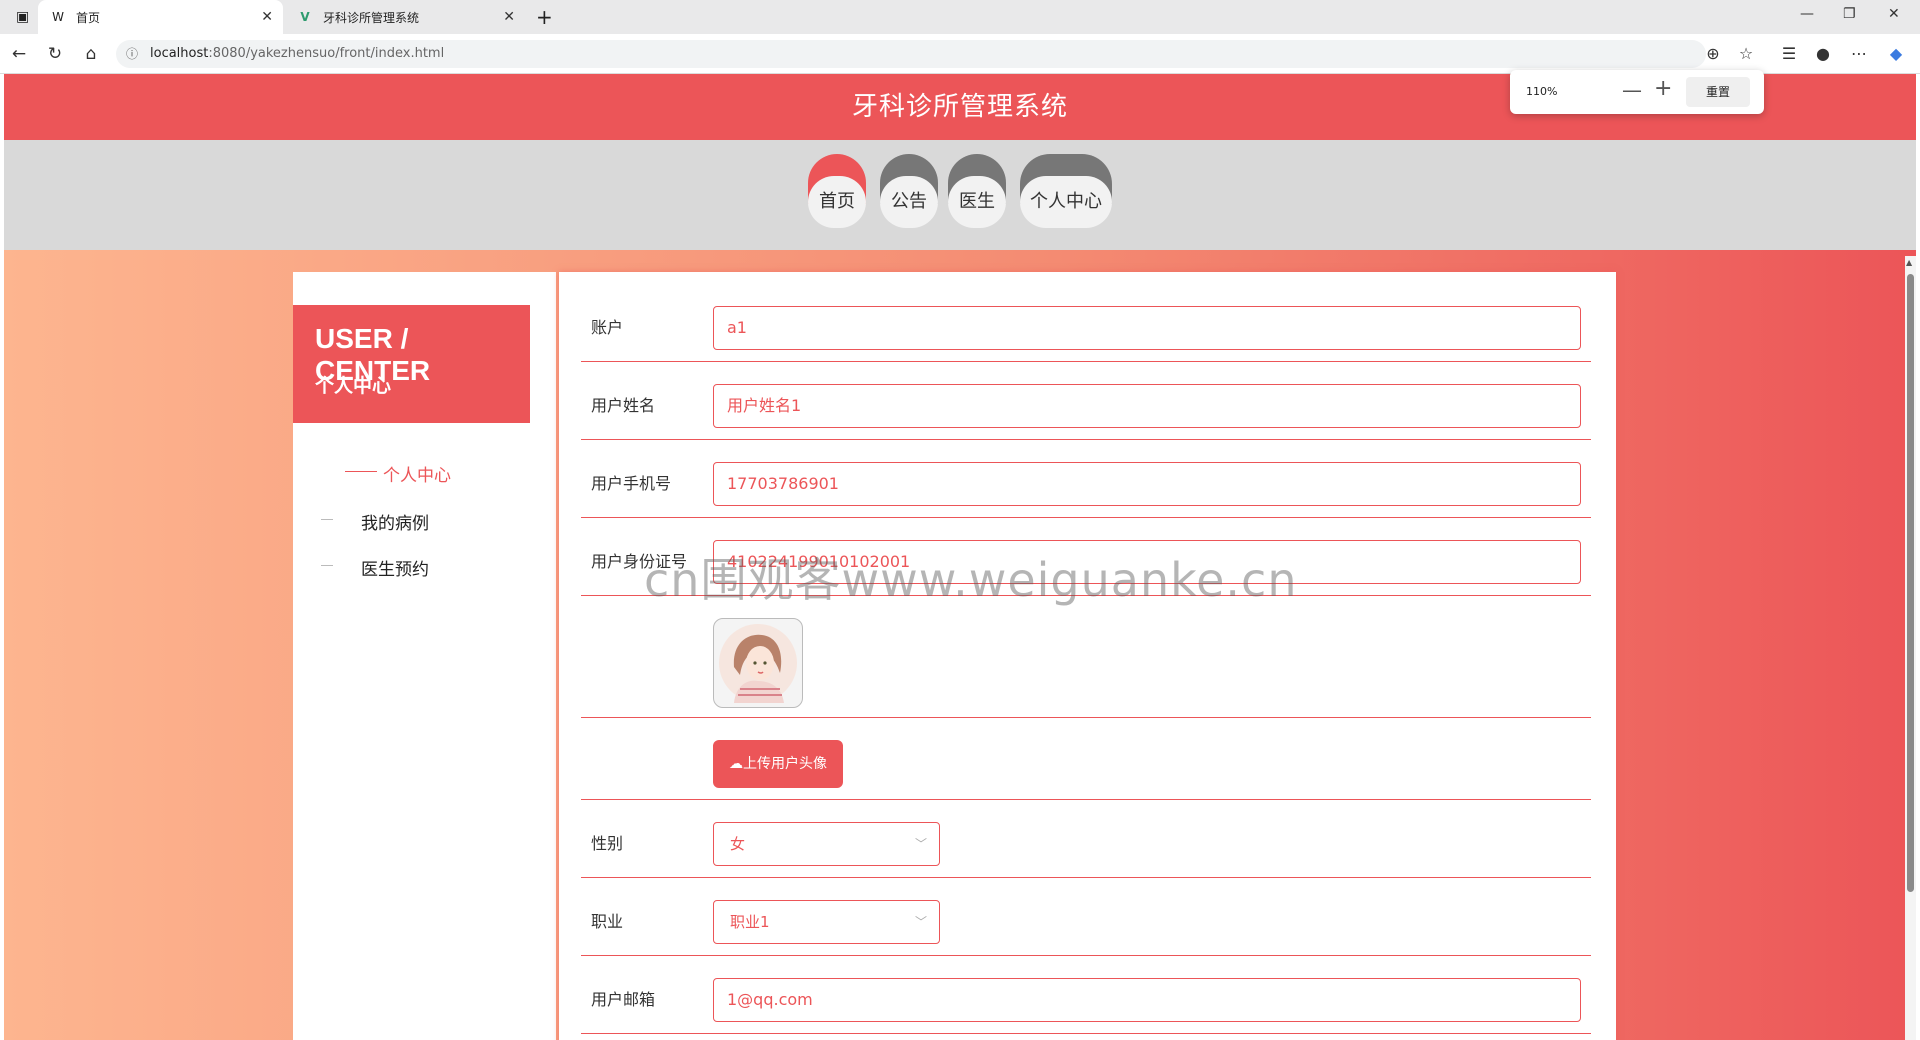 This screenshot has height=1040, width=1920. What do you see at coordinates (631, 483) in the screenshot?
I see `phone-label: 用户手机号` at bounding box center [631, 483].